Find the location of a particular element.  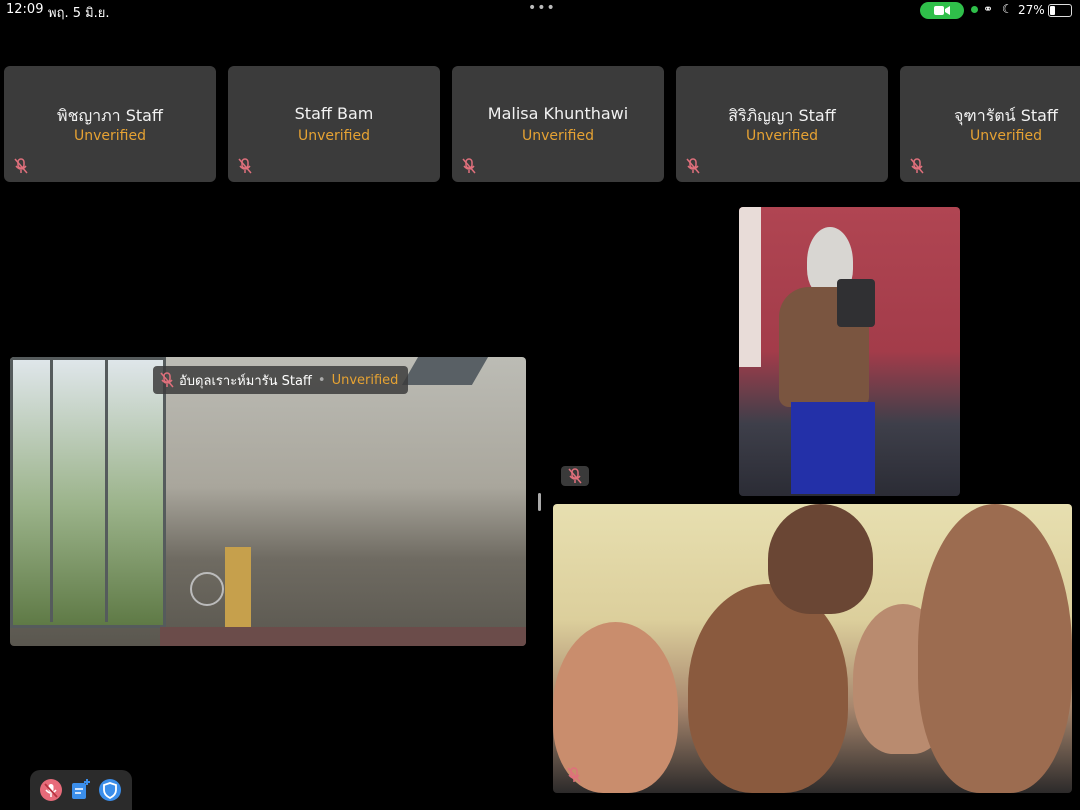

shield-icon is located at coordinates (110, 790).